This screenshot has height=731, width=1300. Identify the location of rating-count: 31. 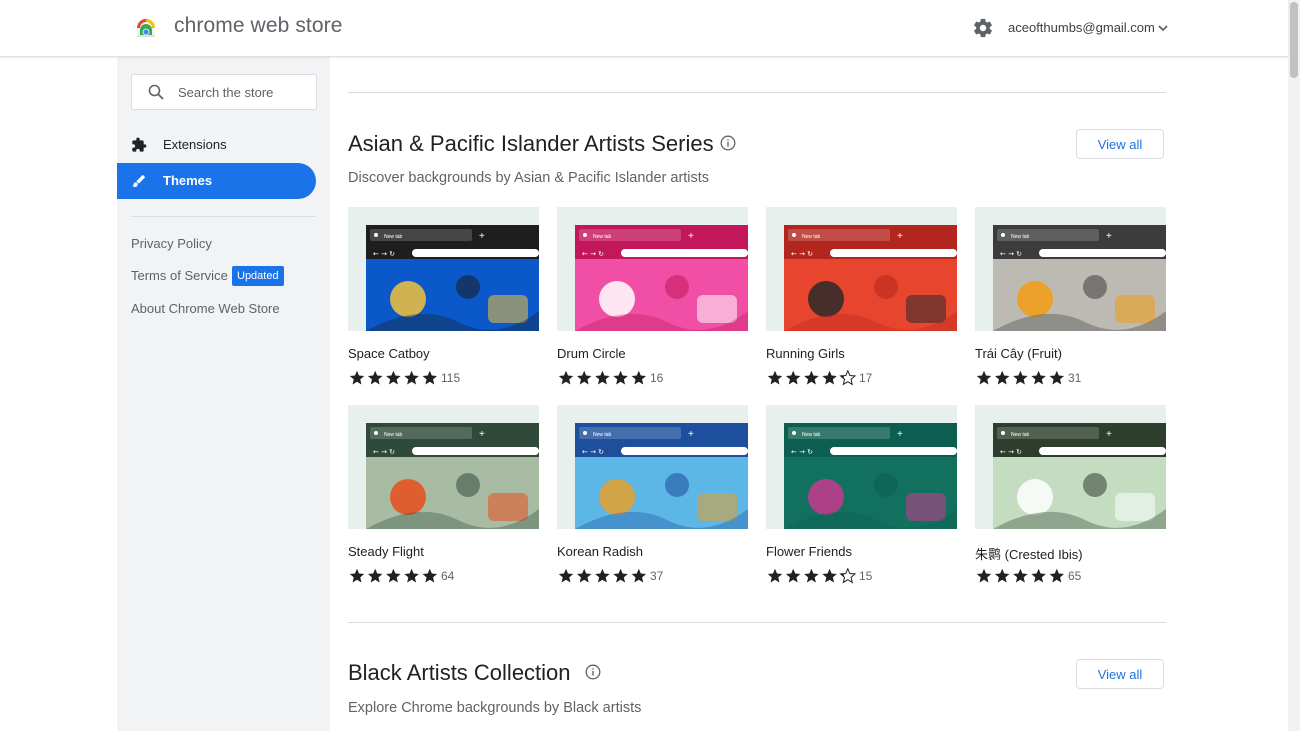
(1075, 378).